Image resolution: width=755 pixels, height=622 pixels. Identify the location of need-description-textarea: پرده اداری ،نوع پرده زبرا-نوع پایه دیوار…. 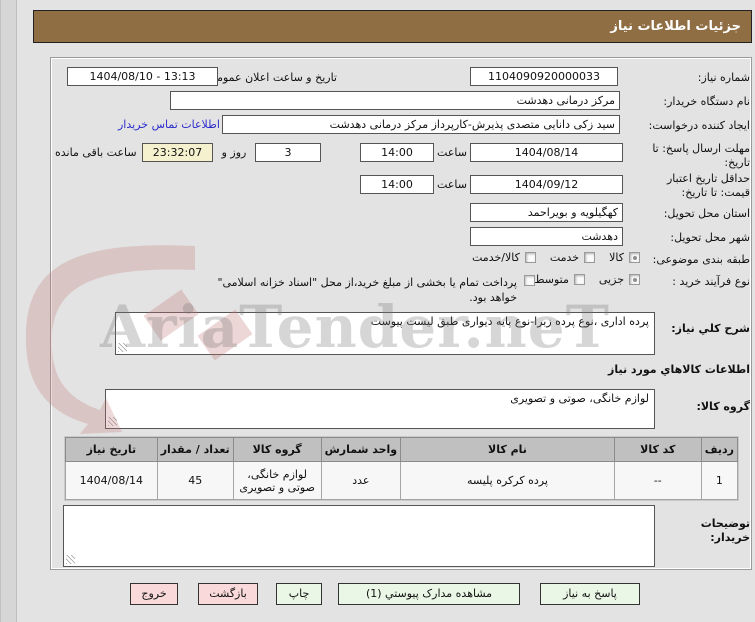
(385, 333).